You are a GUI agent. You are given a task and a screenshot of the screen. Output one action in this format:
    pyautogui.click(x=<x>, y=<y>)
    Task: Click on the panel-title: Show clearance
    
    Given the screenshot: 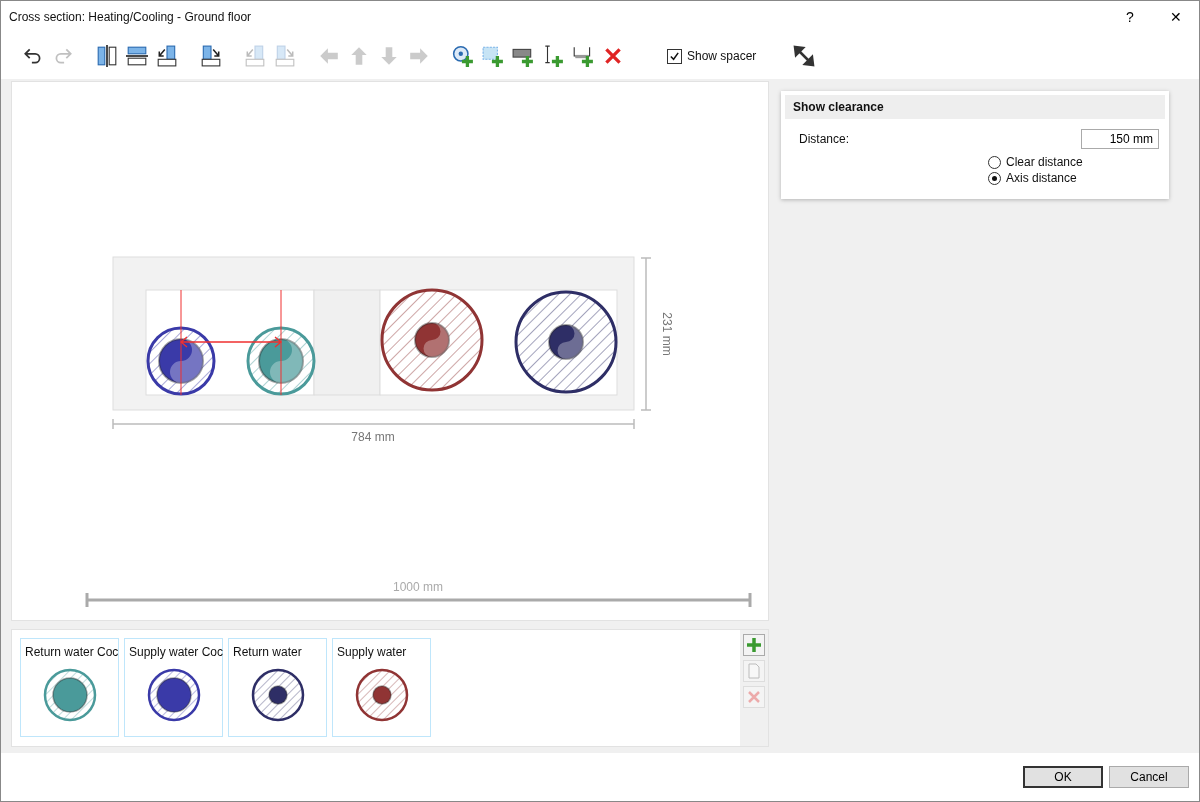 What is the action you would take?
    pyautogui.click(x=975, y=107)
    